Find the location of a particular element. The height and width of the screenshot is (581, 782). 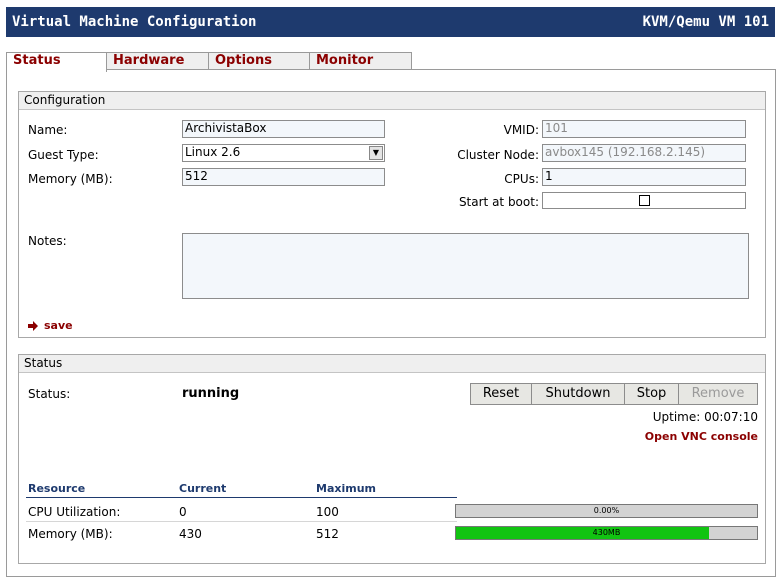

cpus-label: CPUs: is located at coordinates (521, 179).